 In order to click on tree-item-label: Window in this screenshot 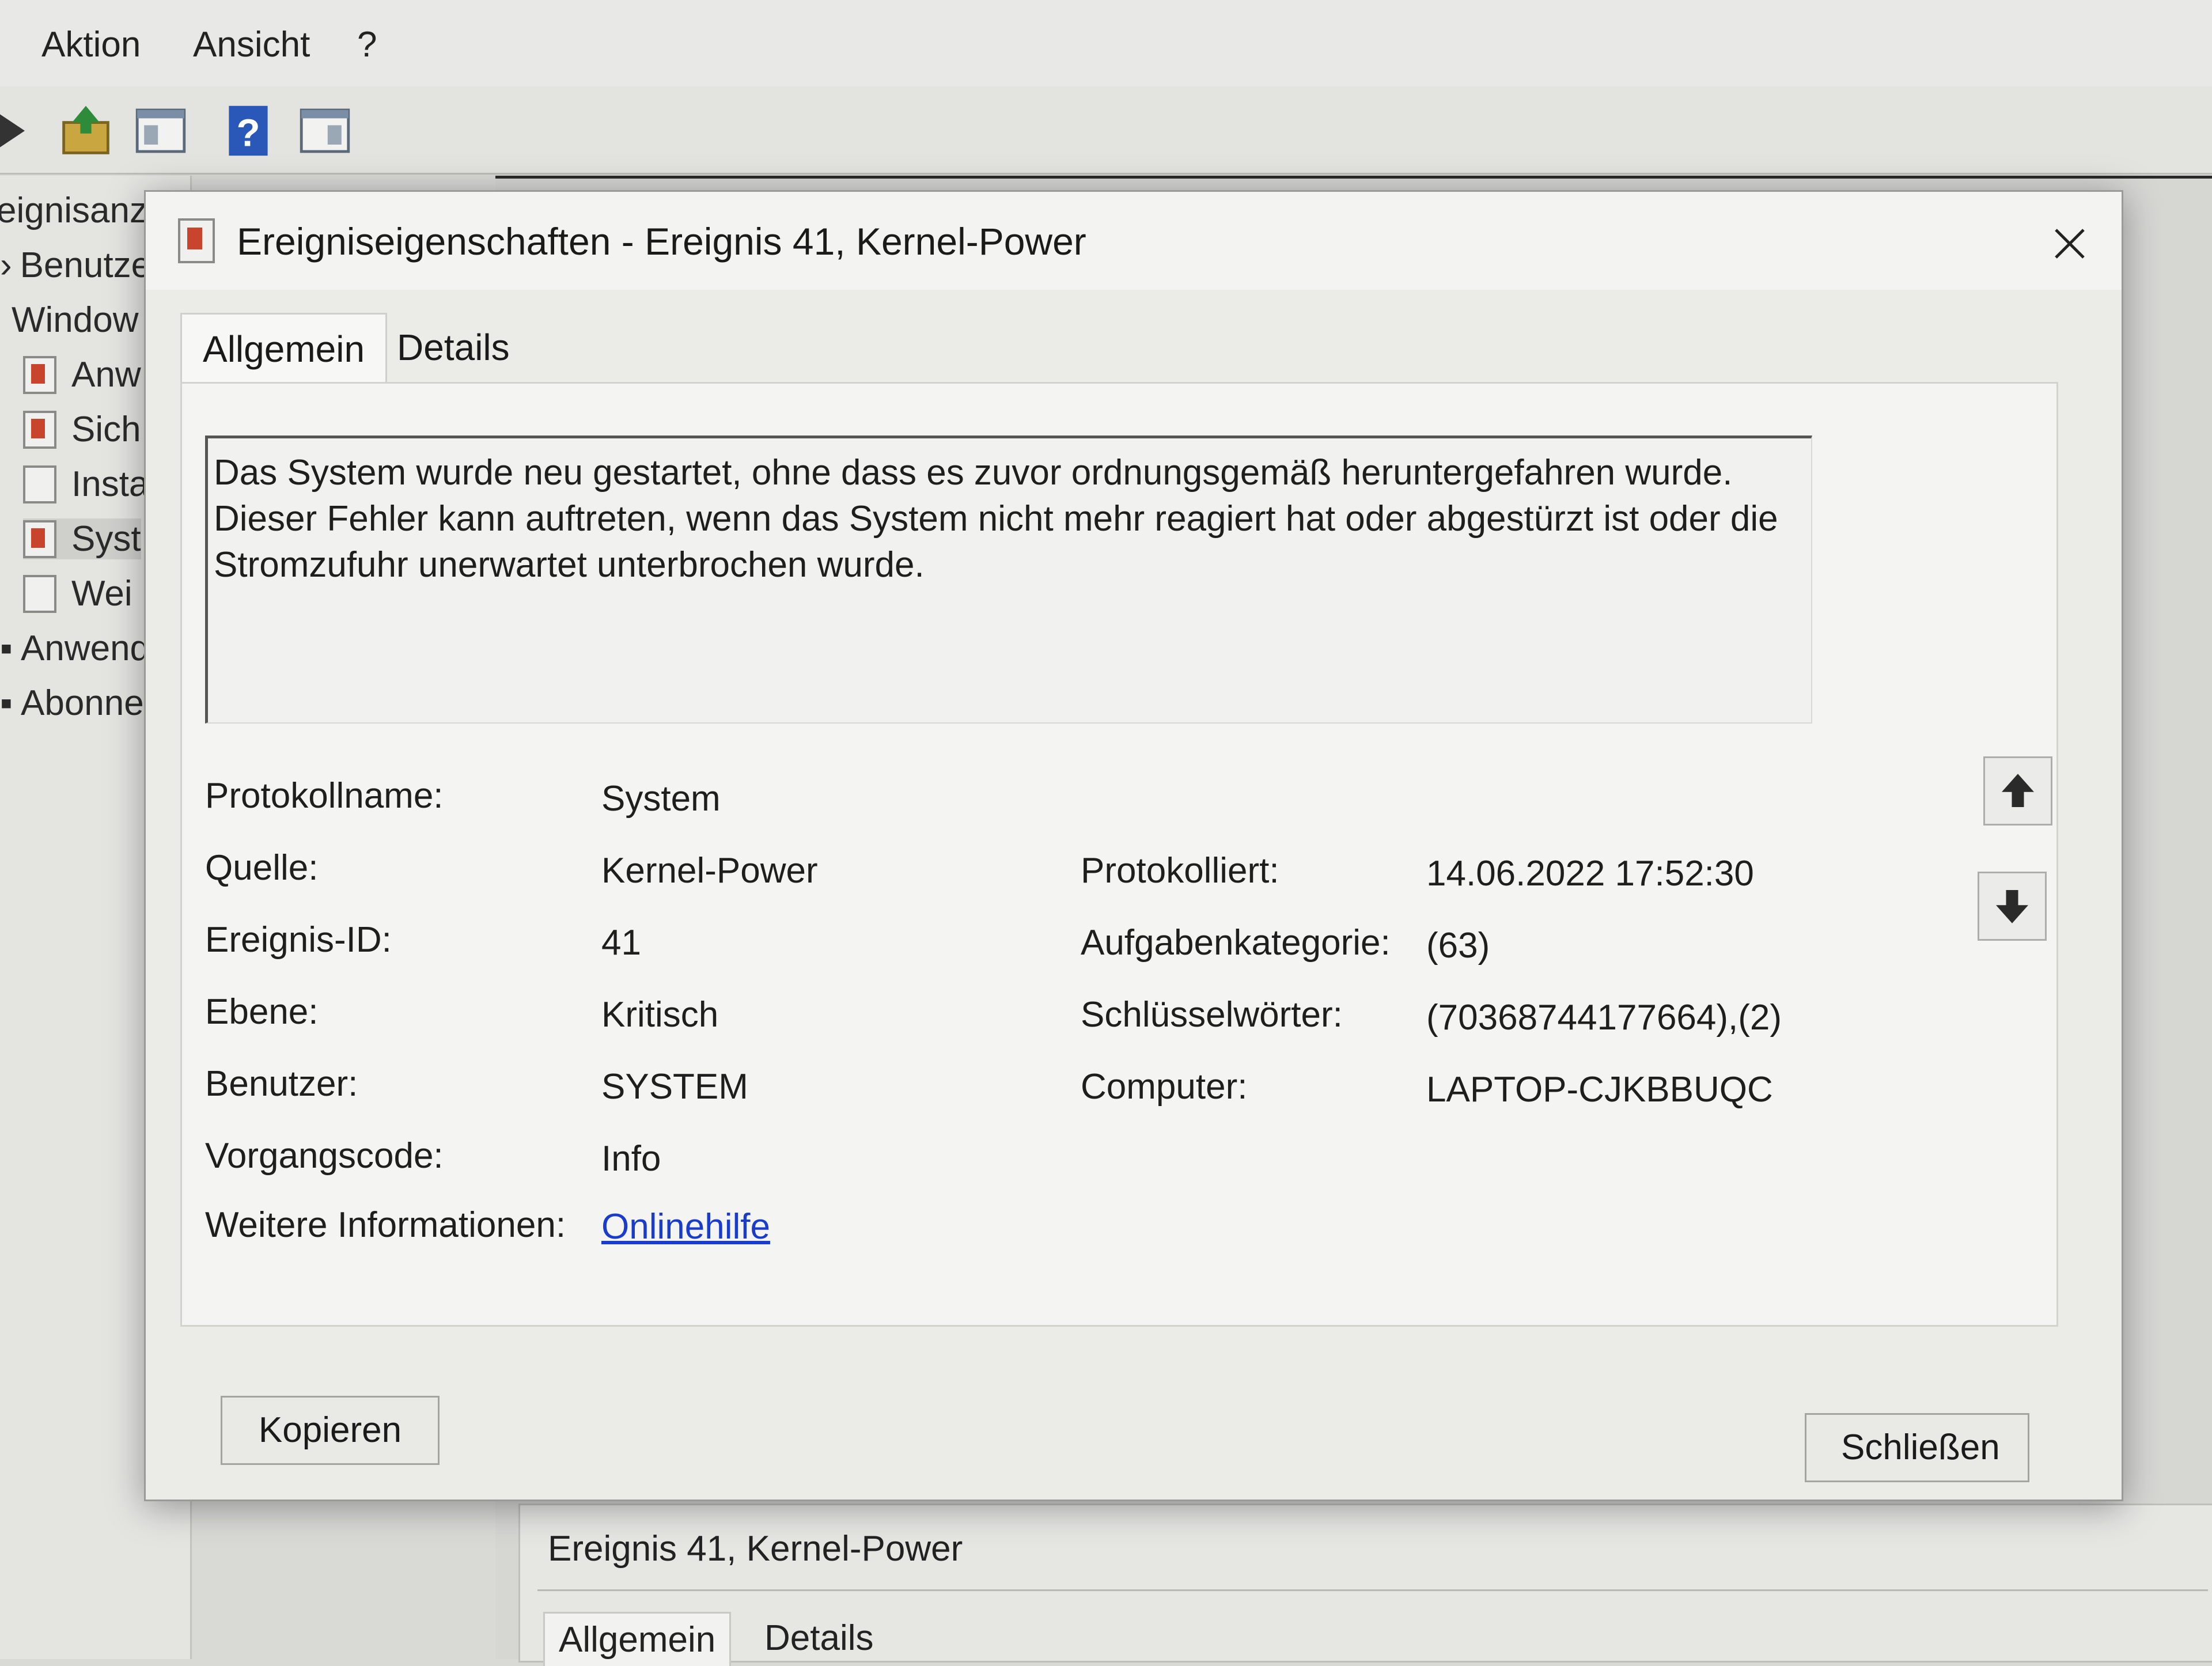, I will do `click(75, 320)`.